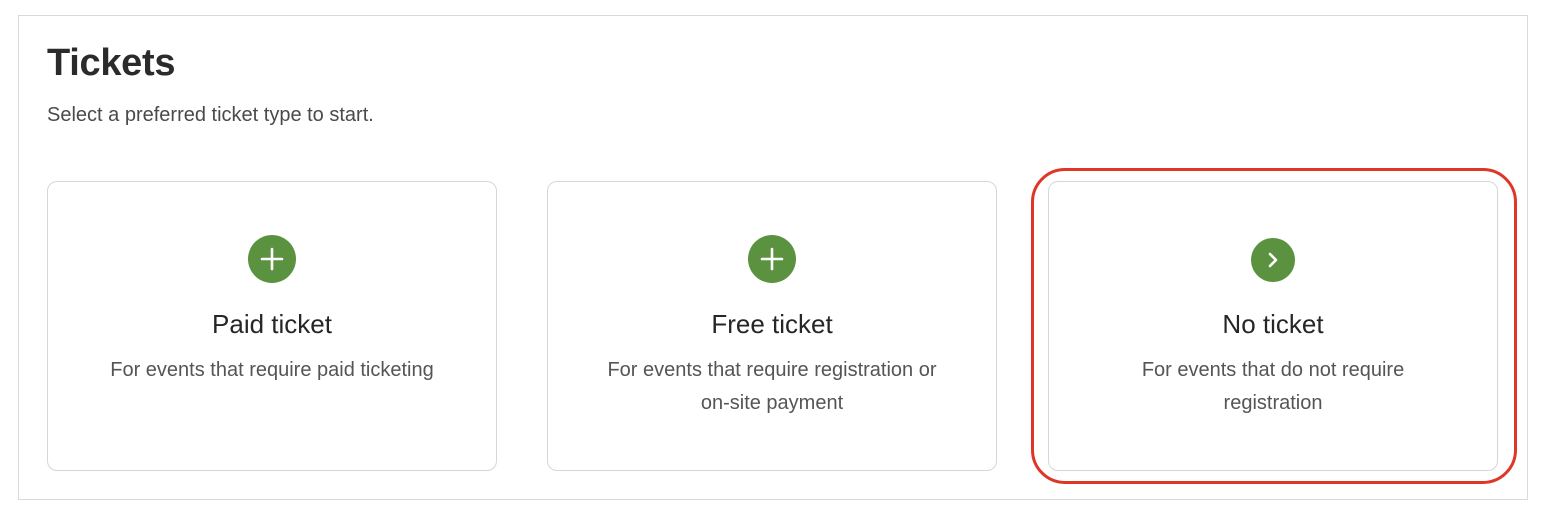  Describe the element at coordinates (272, 370) in the screenshot. I see `card-description: For events that require paid ticketing` at that location.